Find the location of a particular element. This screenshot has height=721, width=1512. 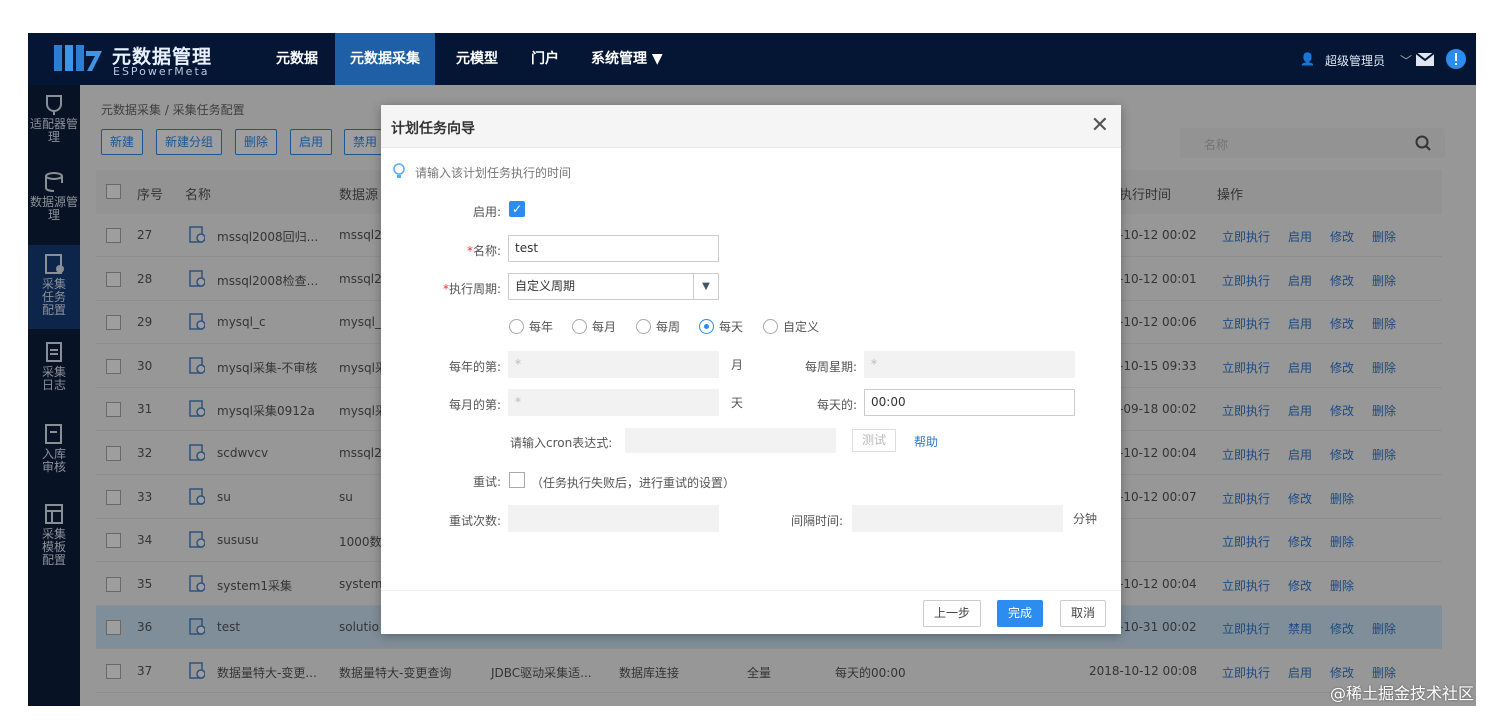

close-icon: ✕ is located at coordinates (1100, 125).